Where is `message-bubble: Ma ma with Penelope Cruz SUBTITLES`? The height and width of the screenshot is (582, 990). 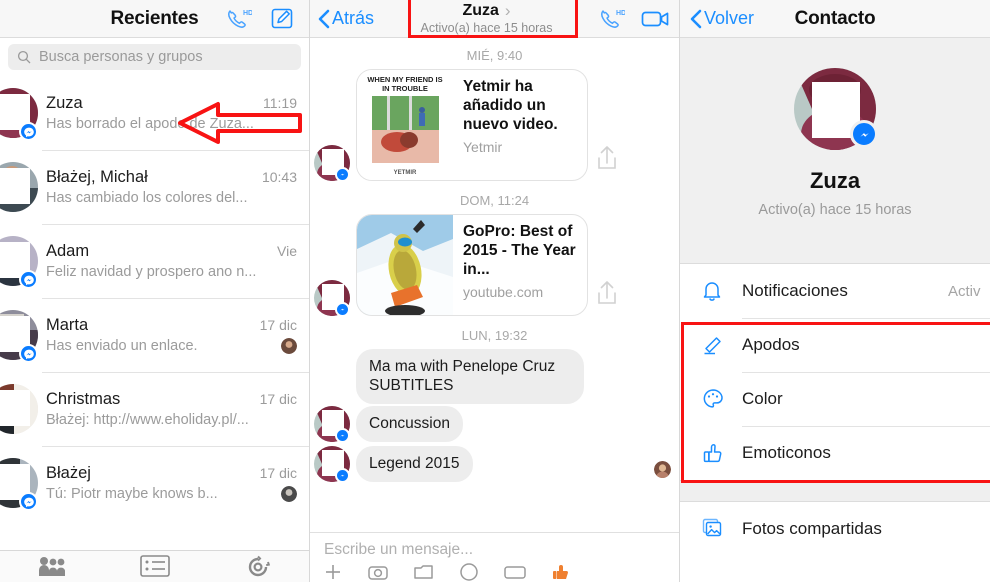 message-bubble: Ma ma with Penelope Cruz SUBTITLES is located at coordinates (470, 376).